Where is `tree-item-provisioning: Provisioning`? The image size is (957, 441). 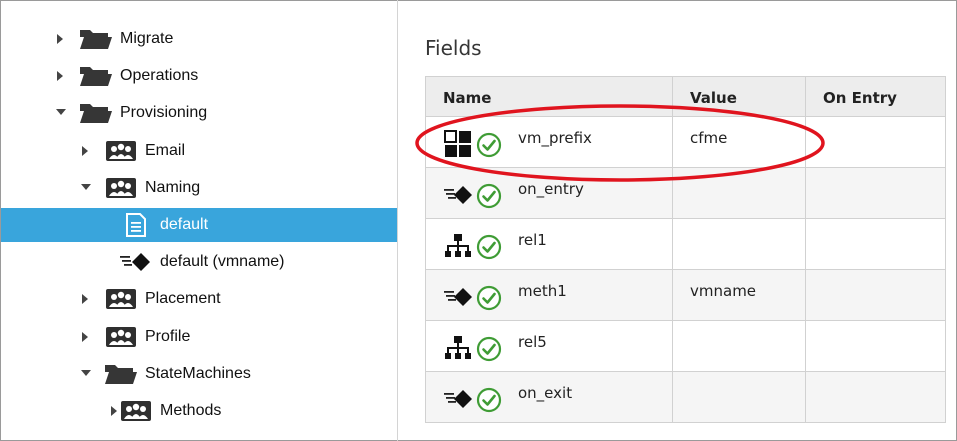
tree-item-provisioning: Provisioning is located at coordinates (199, 113).